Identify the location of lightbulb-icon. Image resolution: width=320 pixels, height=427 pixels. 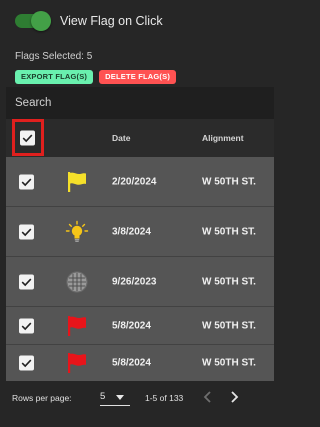
(77, 231).